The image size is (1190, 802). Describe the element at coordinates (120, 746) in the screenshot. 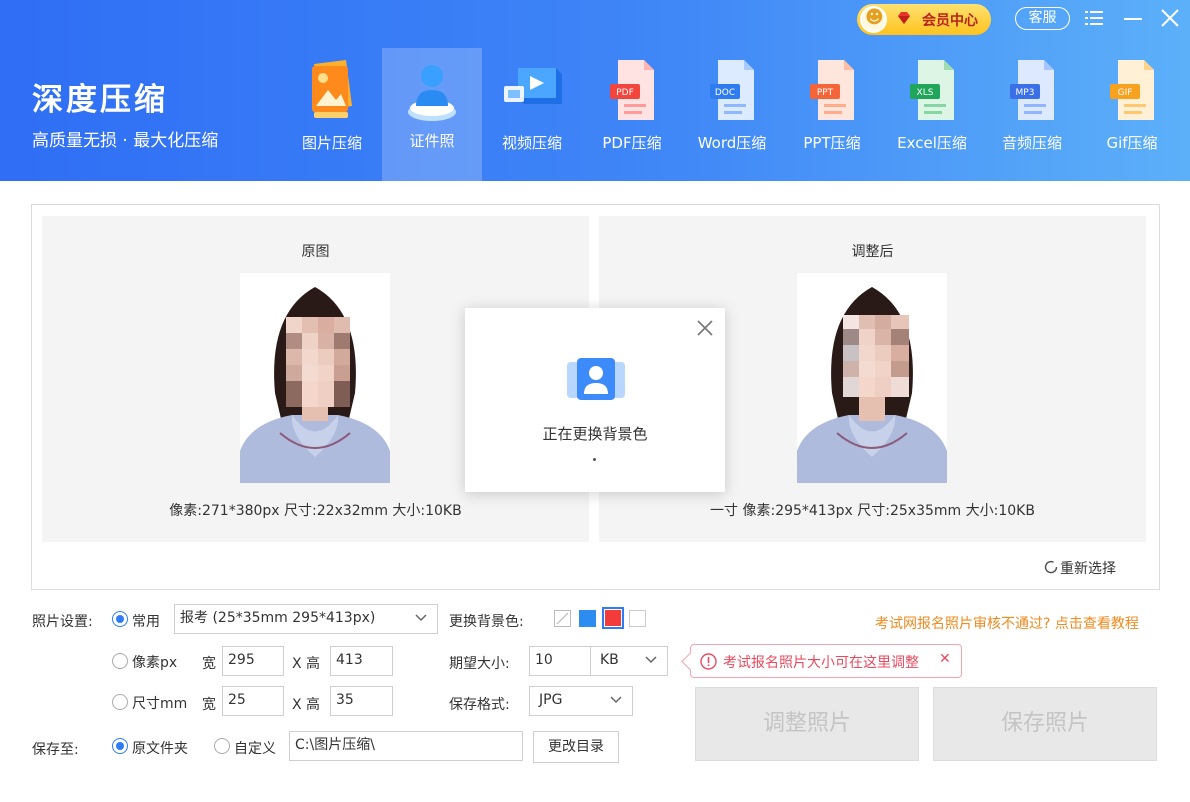

I see `radio-original-folder` at that location.